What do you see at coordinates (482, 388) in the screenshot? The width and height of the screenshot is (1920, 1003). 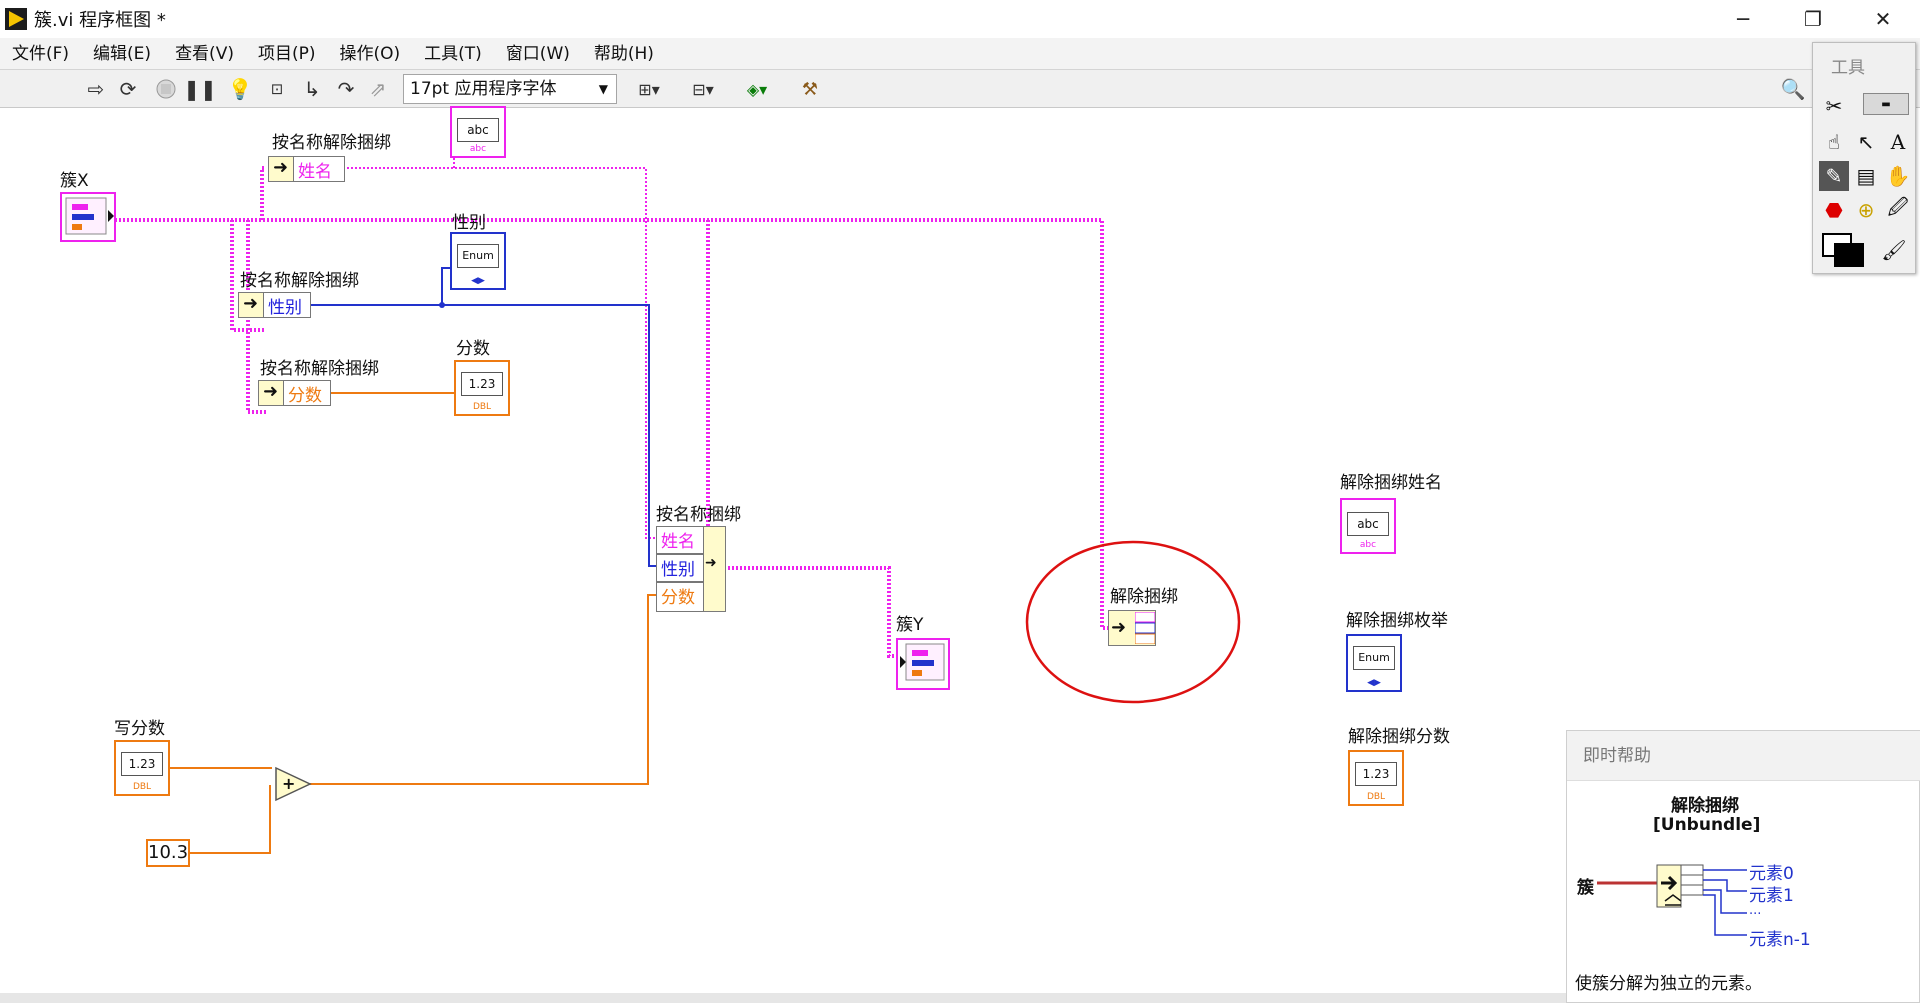 I see `score-numeric-indicator: 1.23 DBL` at bounding box center [482, 388].